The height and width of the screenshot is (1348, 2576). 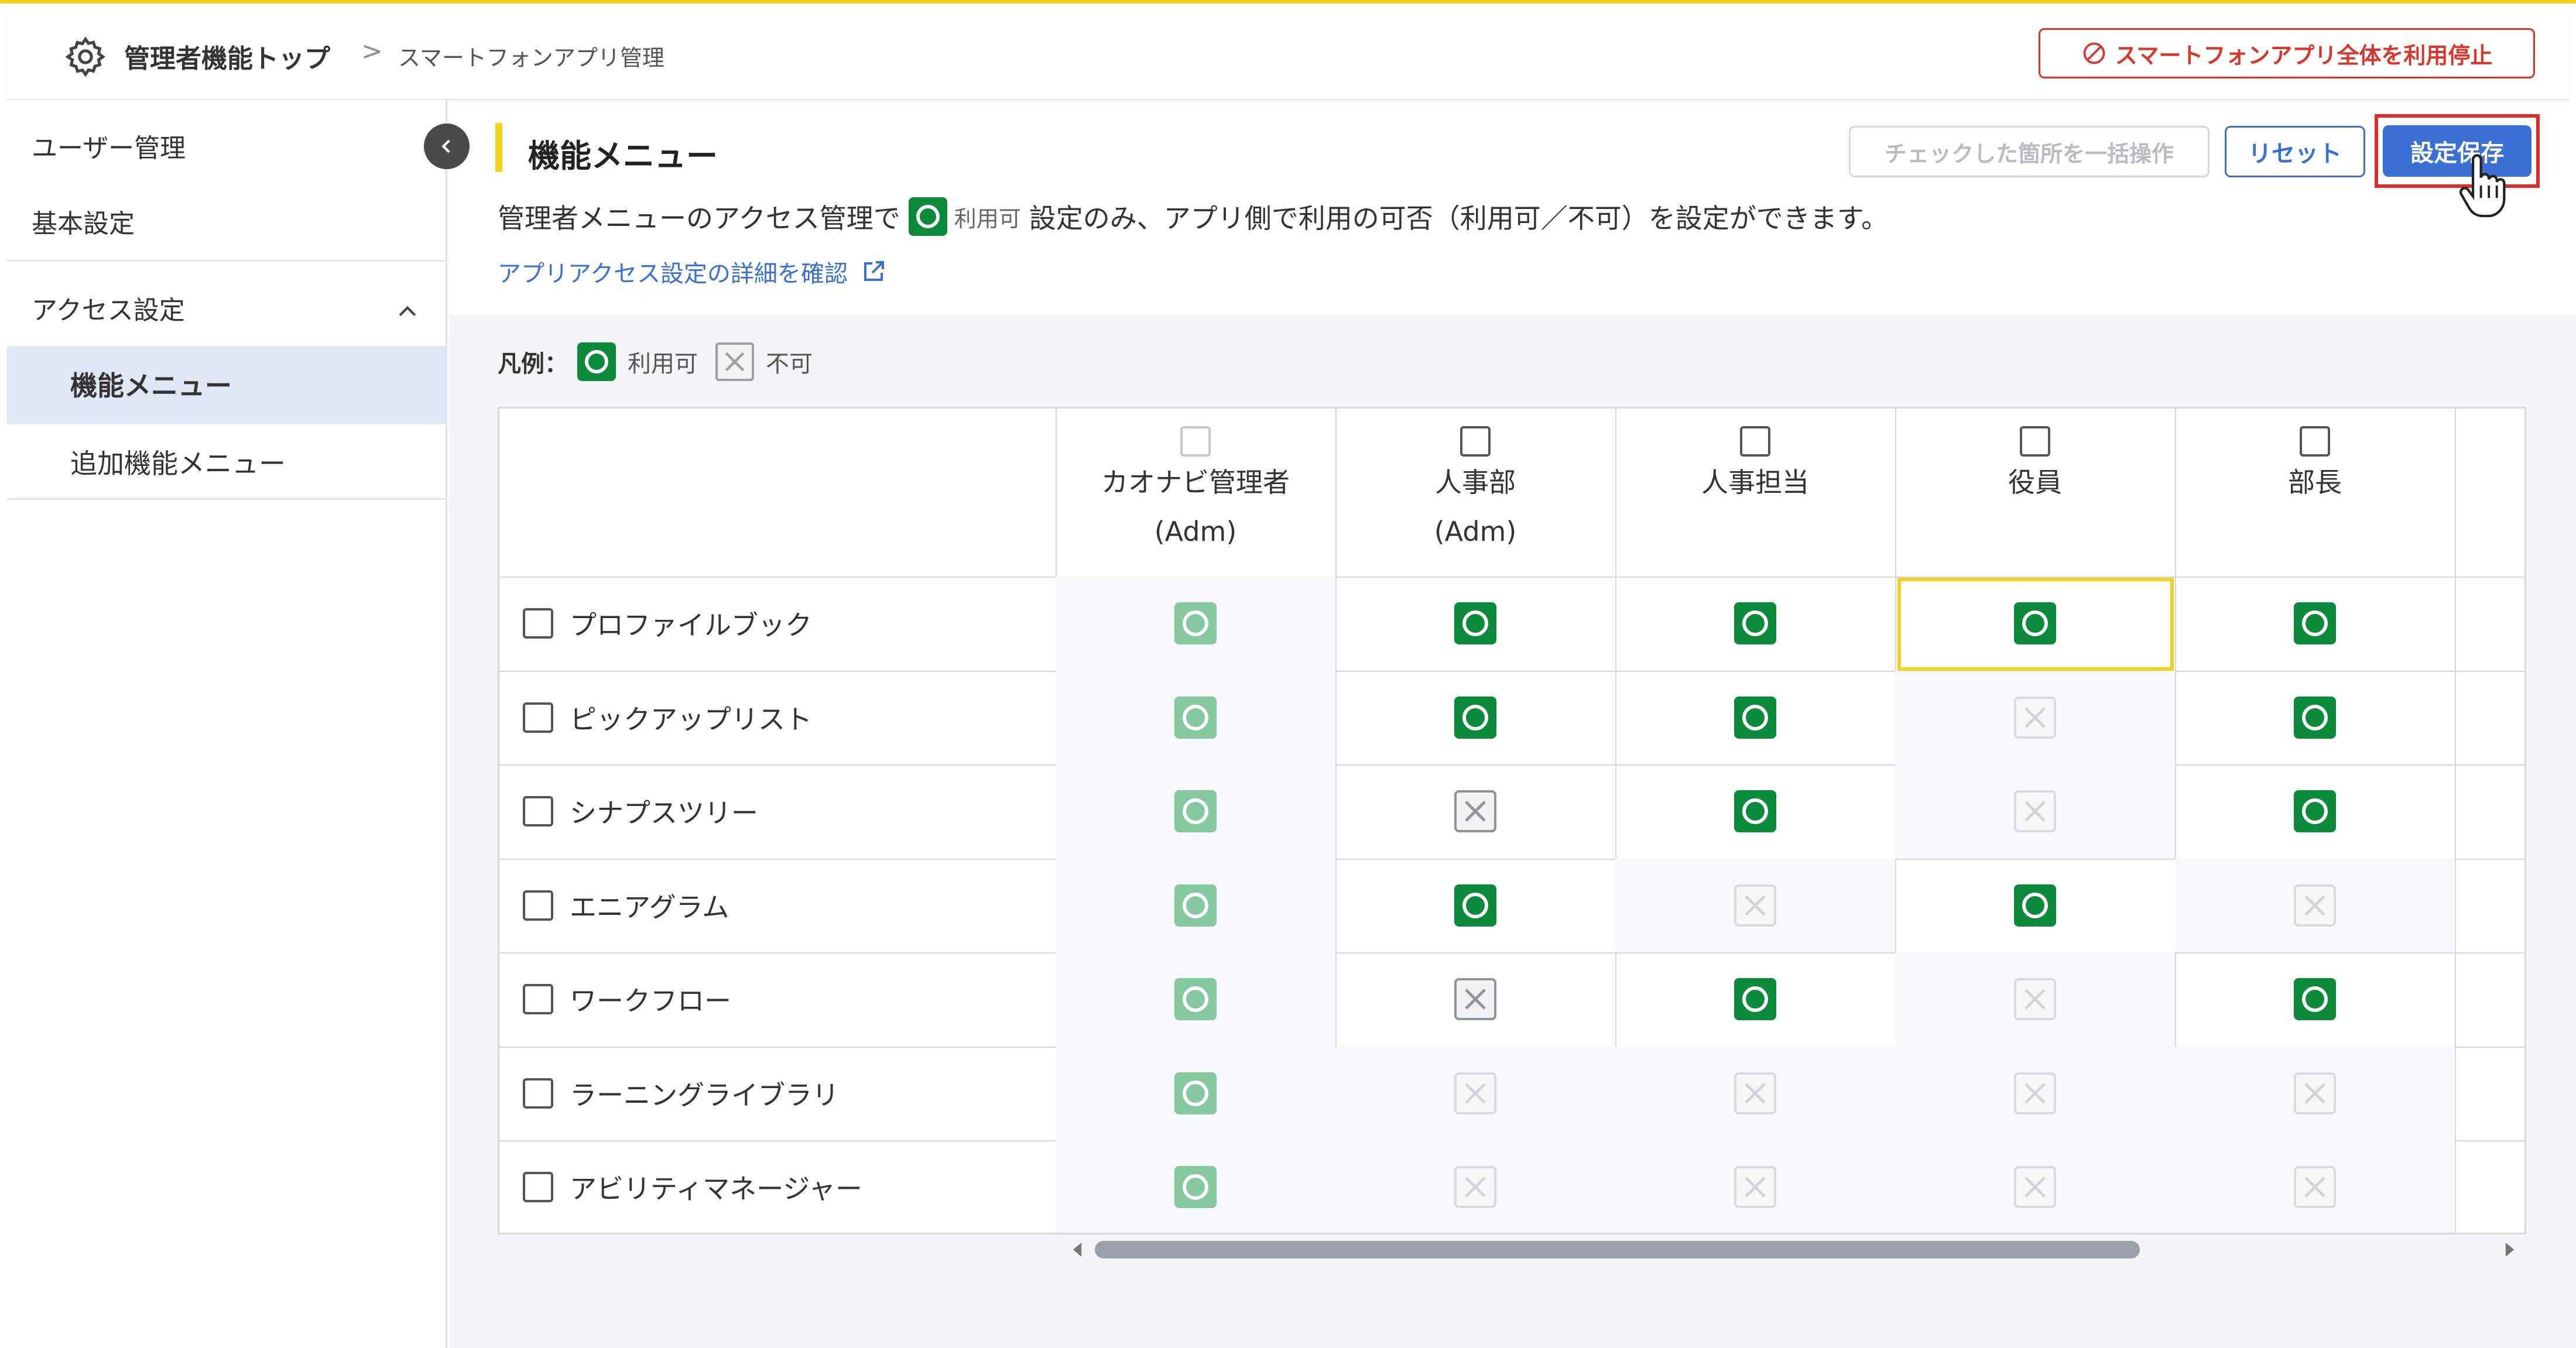 I want to click on prohibited-icon, so click(x=2094, y=53).